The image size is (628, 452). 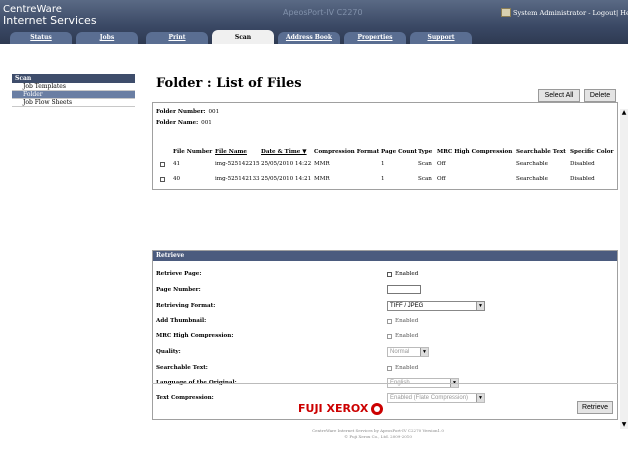 What do you see at coordinates (73, 78) in the screenshot?
I see `sidebar-heading: Scan` at bounding box center [73, 78].